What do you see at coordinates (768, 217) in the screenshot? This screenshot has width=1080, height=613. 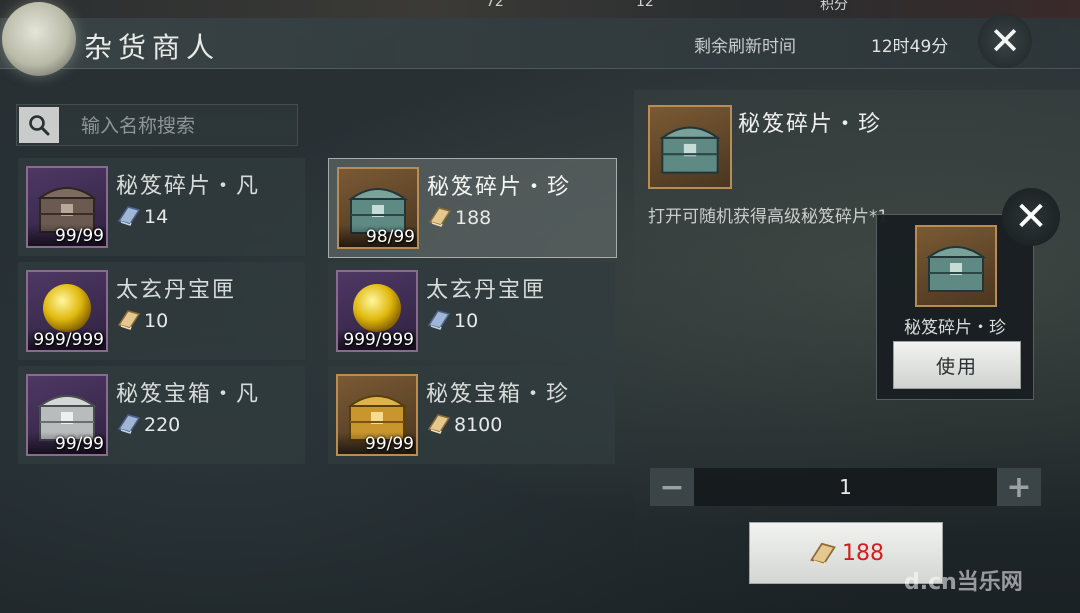 I see `detail-description: 打开可随机获得高级秘笈碎片*1` at bounding box center [768, 217].